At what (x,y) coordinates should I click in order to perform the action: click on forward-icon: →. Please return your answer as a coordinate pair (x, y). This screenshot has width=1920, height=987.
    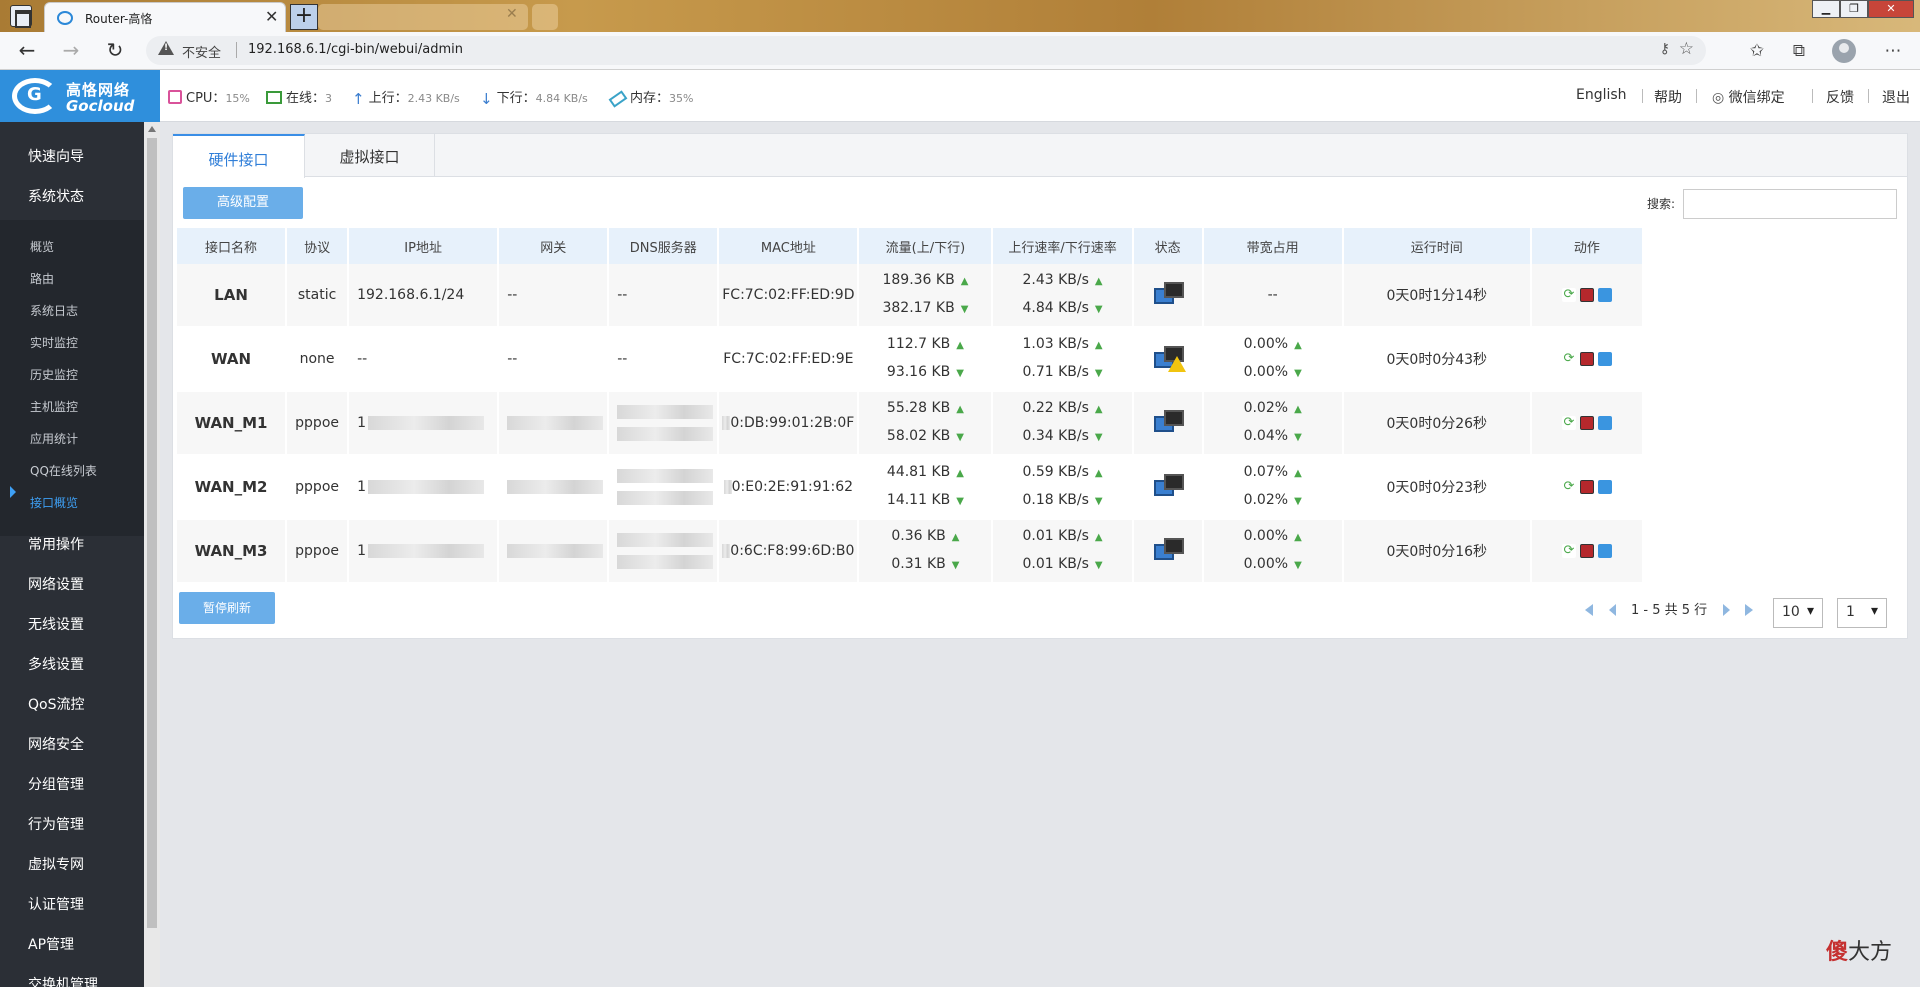
    Looking at the image, I should click on (71, 51).